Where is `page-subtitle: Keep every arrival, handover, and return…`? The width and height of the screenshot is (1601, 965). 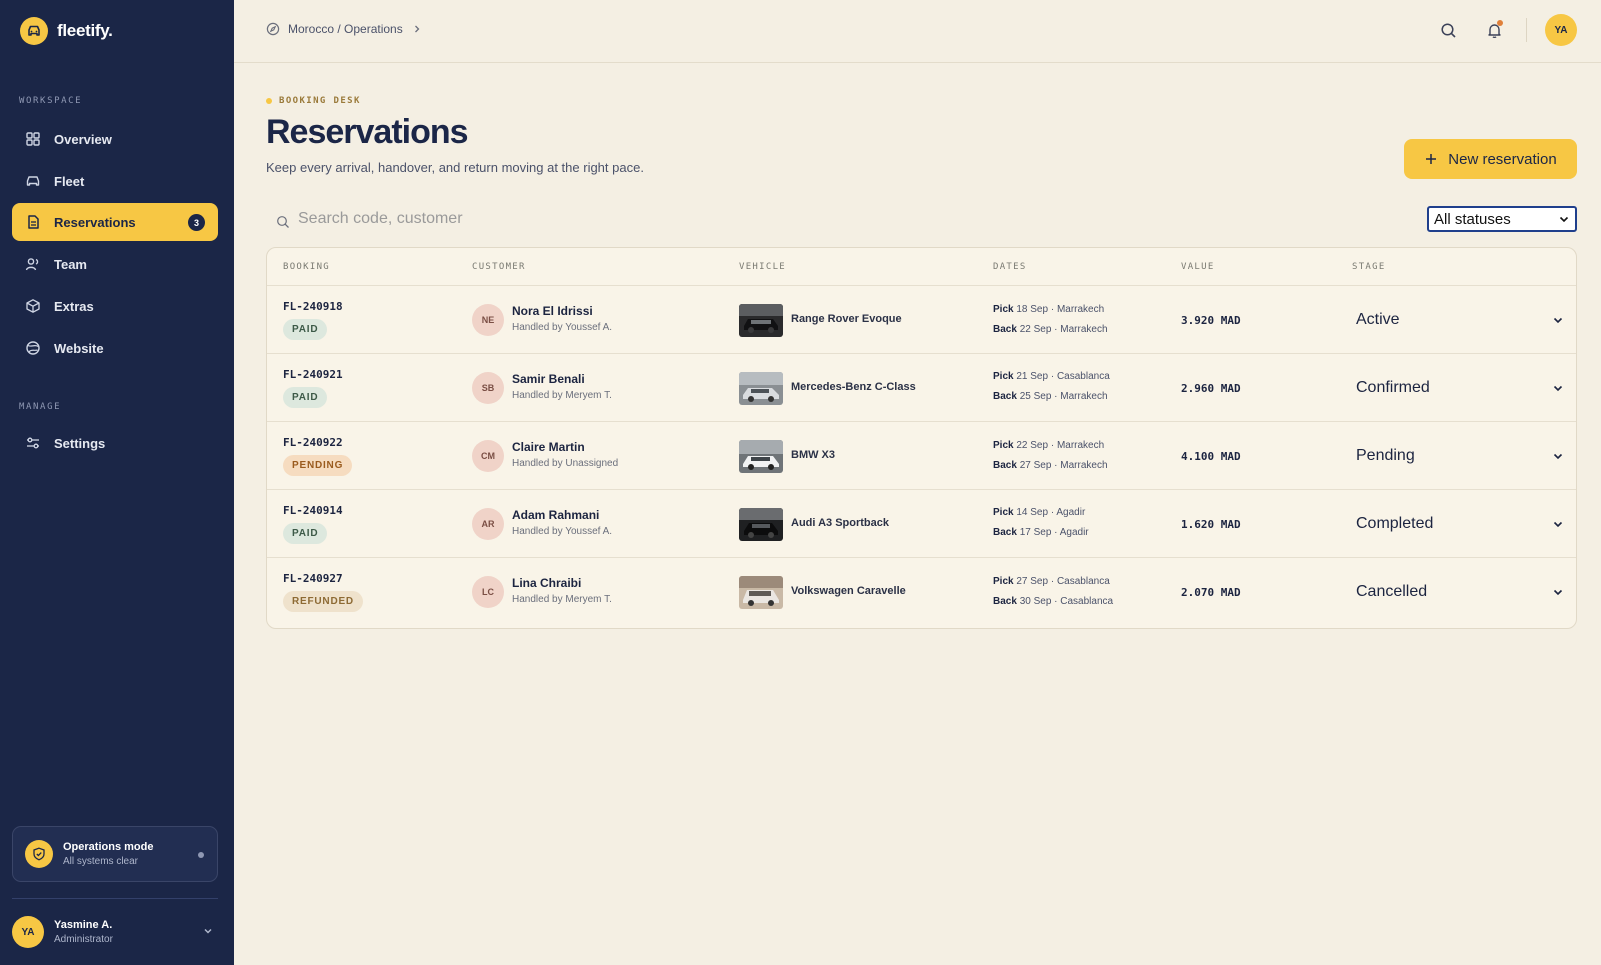 page-subtitle: Keep every arrival, handover, and return… is located at coordinates (455, 167).